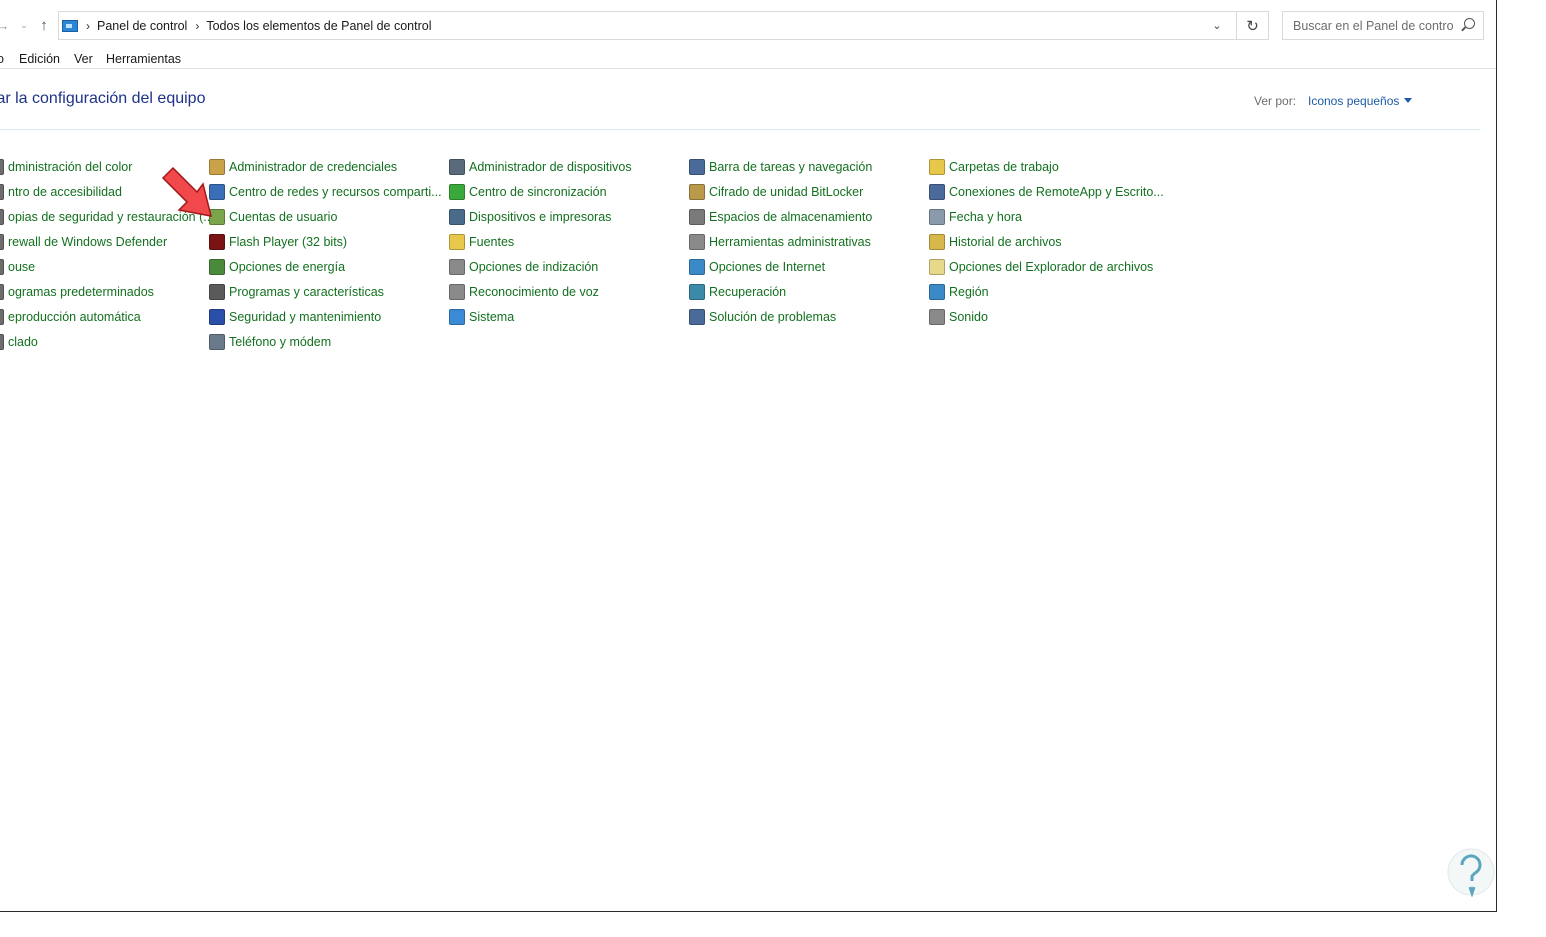 The width and height of the screenshot is (1546, 937). I want to click on control-panel-item: Programas y características, so click(296, 292).